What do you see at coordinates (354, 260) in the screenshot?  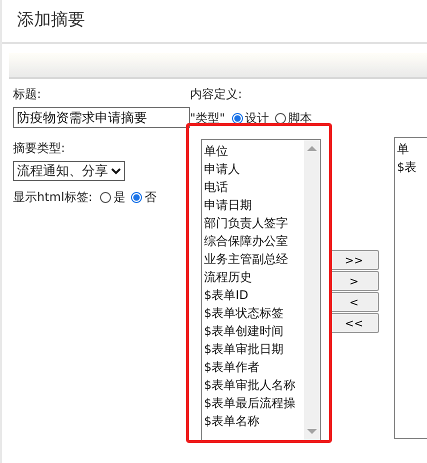 I see `move-button: >>` at bounding box center [354, 260].